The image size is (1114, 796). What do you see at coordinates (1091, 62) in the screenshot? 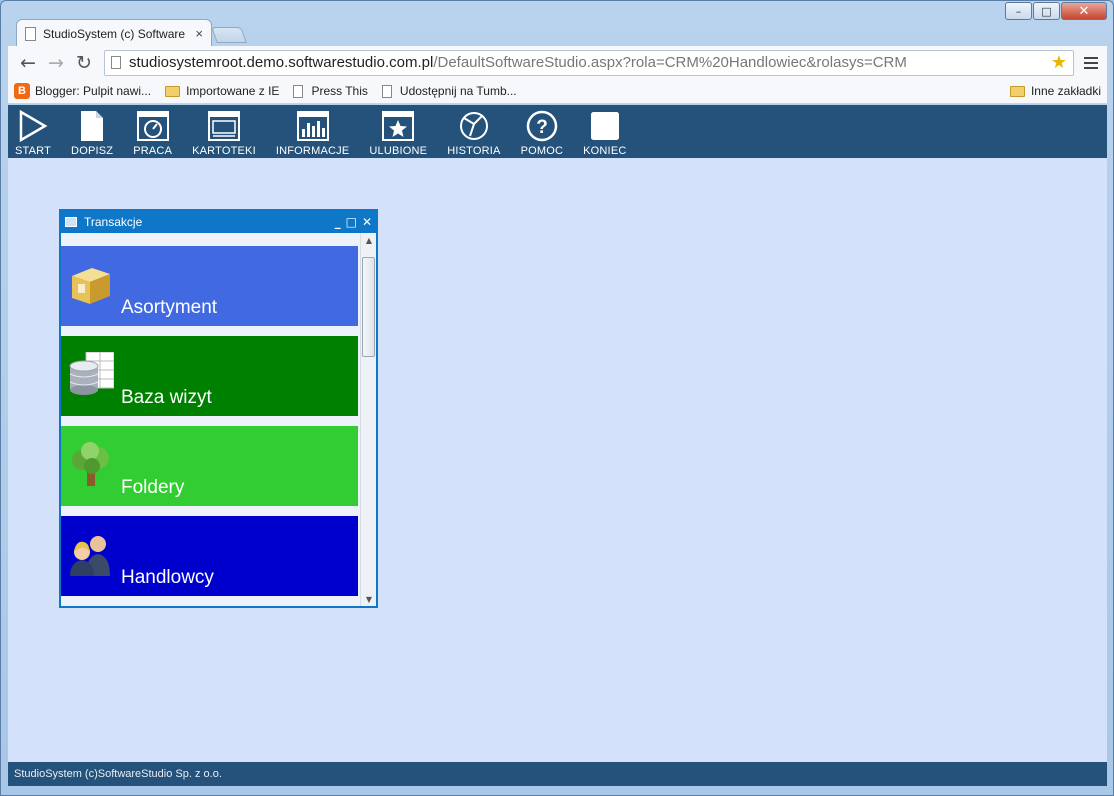
I see `browser-menu-icon` at bounding box center [1091, 62].